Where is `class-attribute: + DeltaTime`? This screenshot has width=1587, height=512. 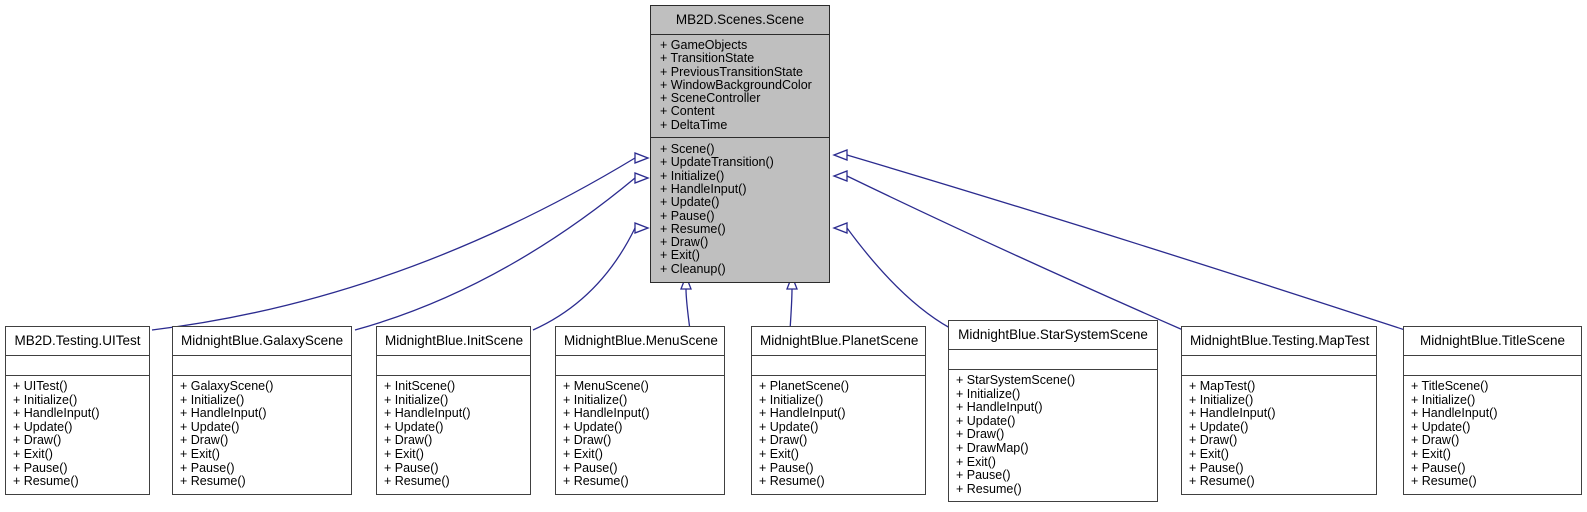
class-attribute: + DeltaTime is located at coordinates (694, 124).